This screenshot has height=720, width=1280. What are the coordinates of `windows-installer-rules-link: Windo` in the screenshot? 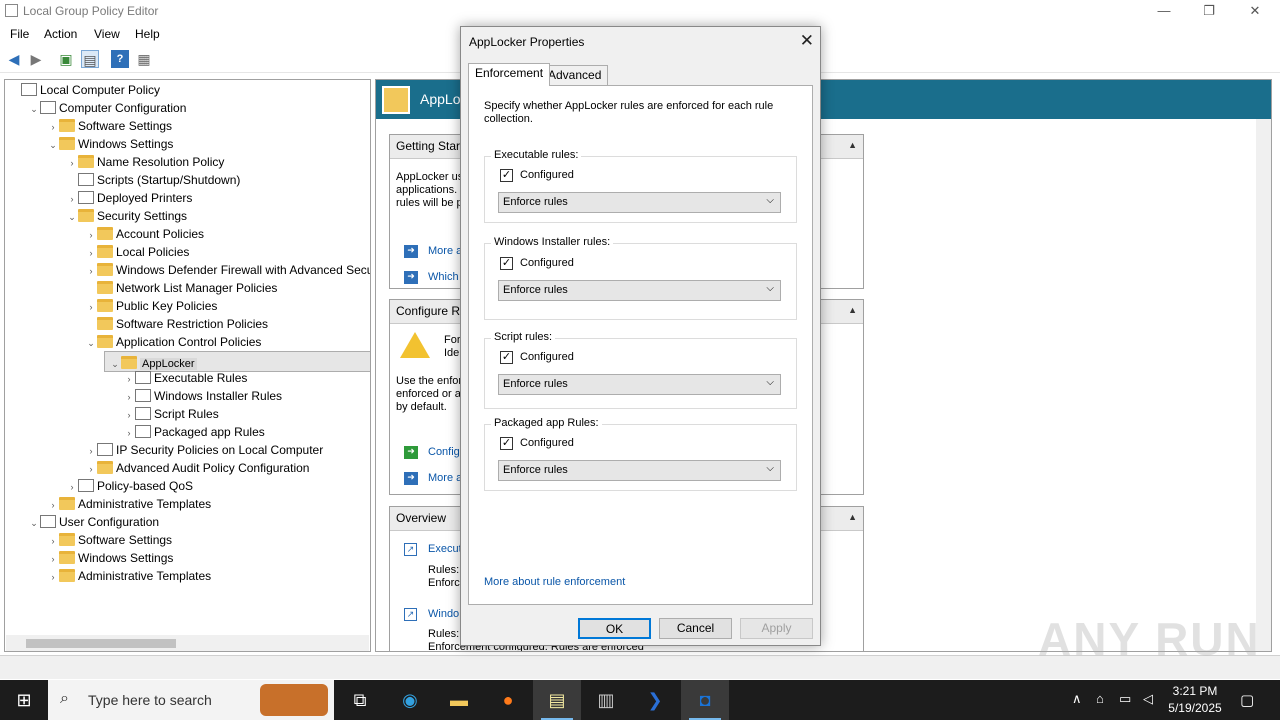 It's located at (443, 614).